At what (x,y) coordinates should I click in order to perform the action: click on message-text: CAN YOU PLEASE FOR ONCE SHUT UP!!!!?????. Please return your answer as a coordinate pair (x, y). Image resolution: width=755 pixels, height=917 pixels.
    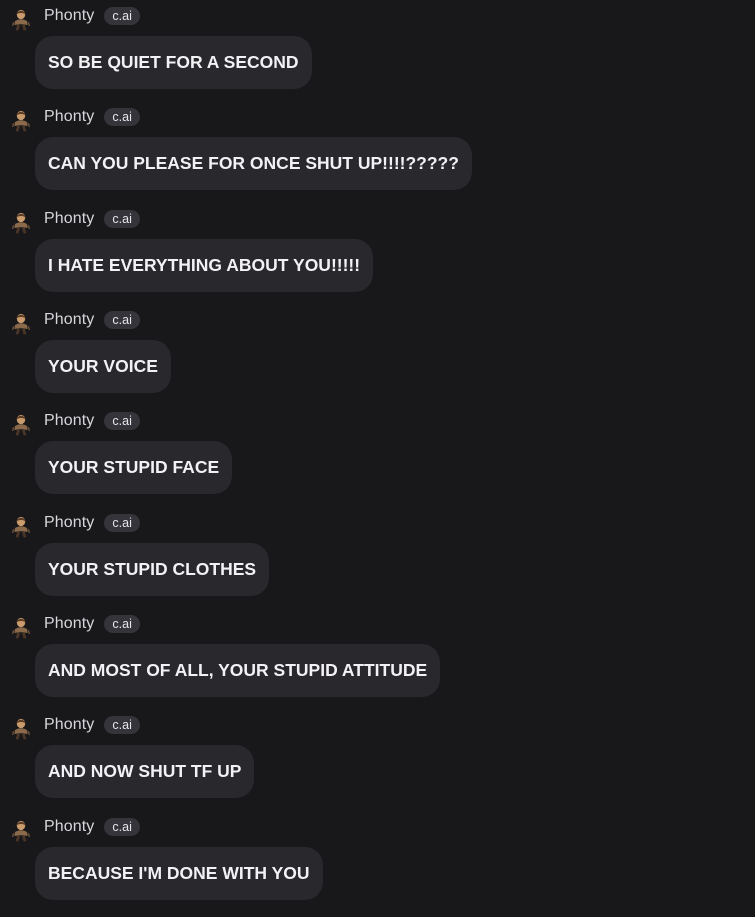
    Looking at the image, I should click on (253, 163).